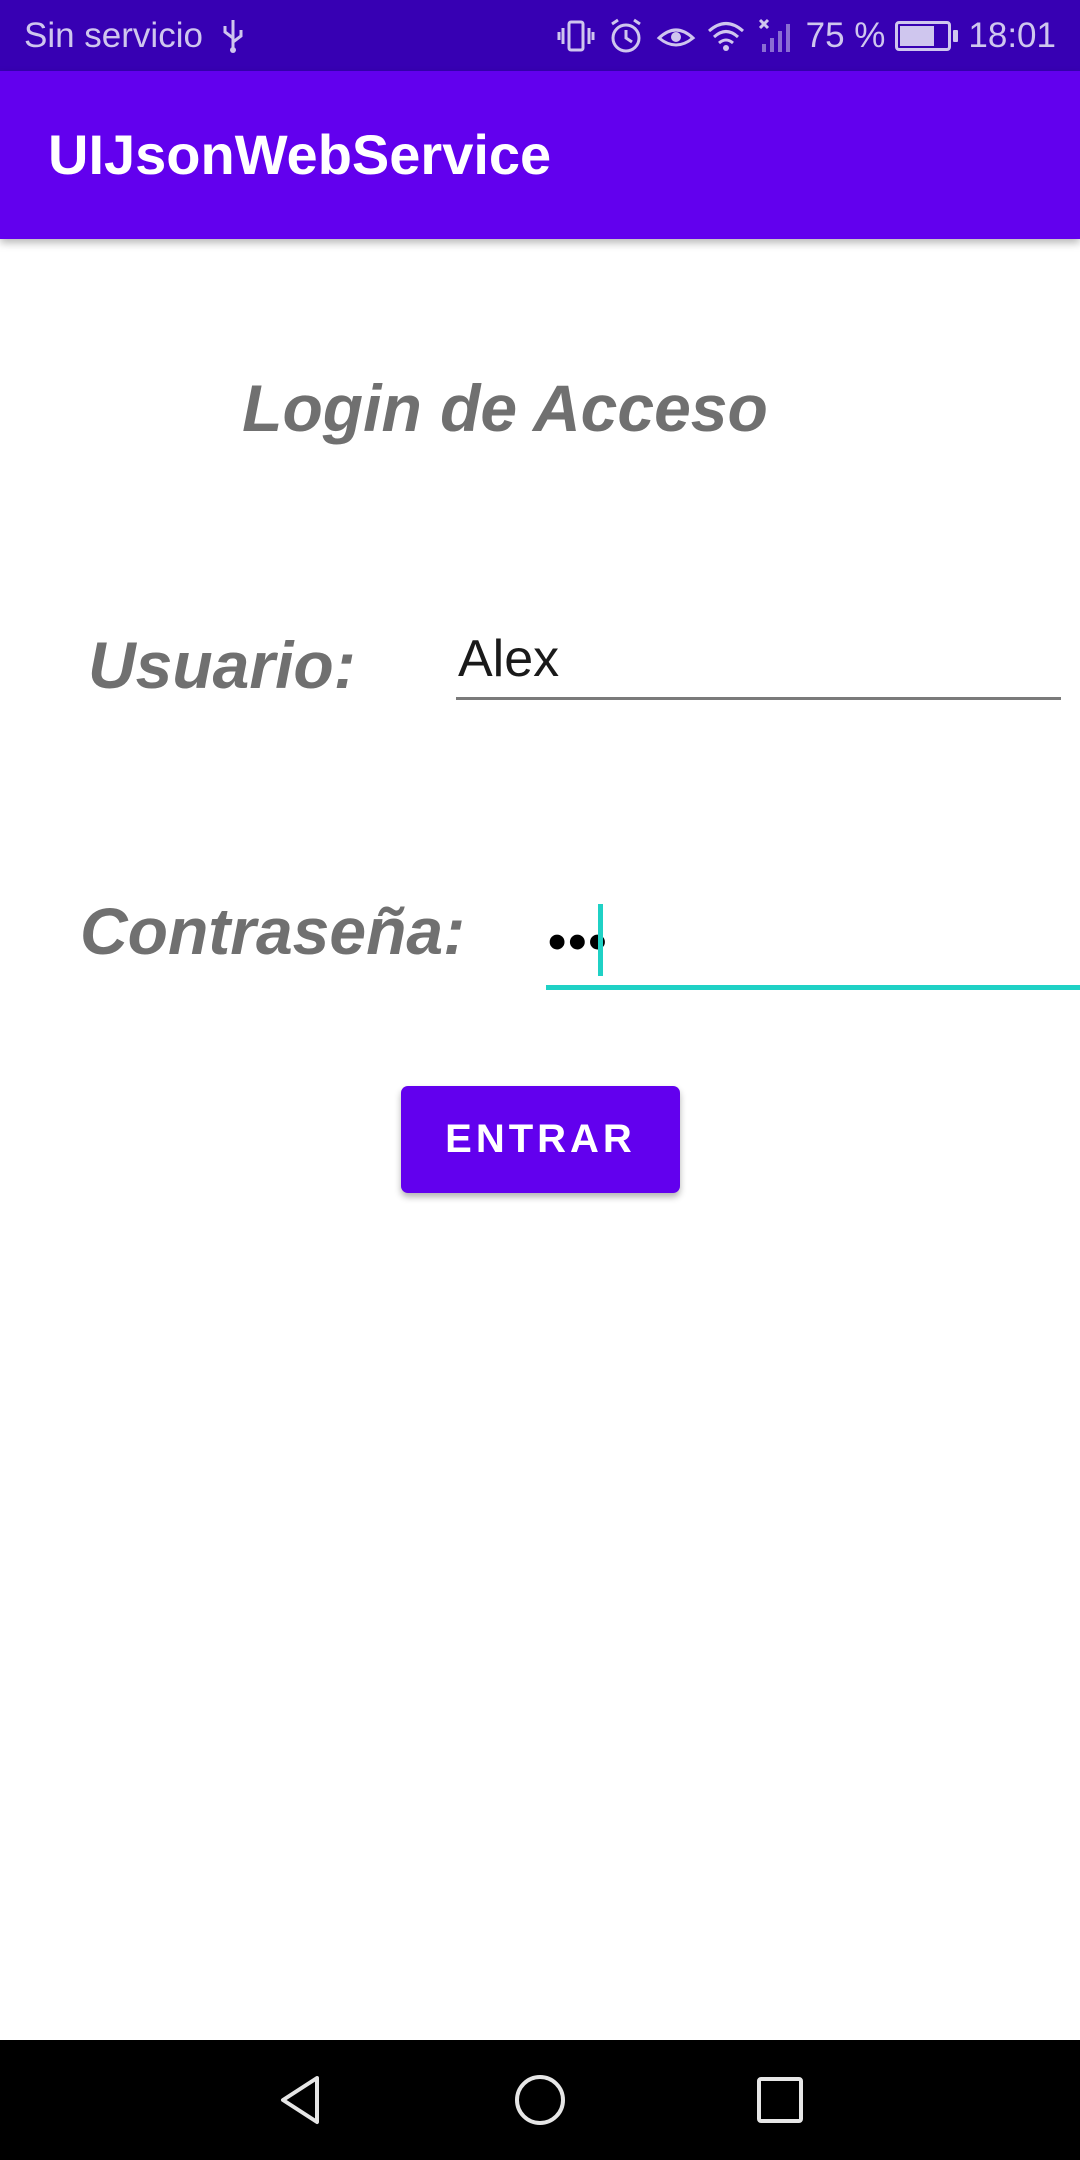 Image resolution: width=1080 pixels, height=2160 pixels. Describe the element at coordinates (505, 408) in the screenshot. I see `login-heading: Login de Acceso` at that location.